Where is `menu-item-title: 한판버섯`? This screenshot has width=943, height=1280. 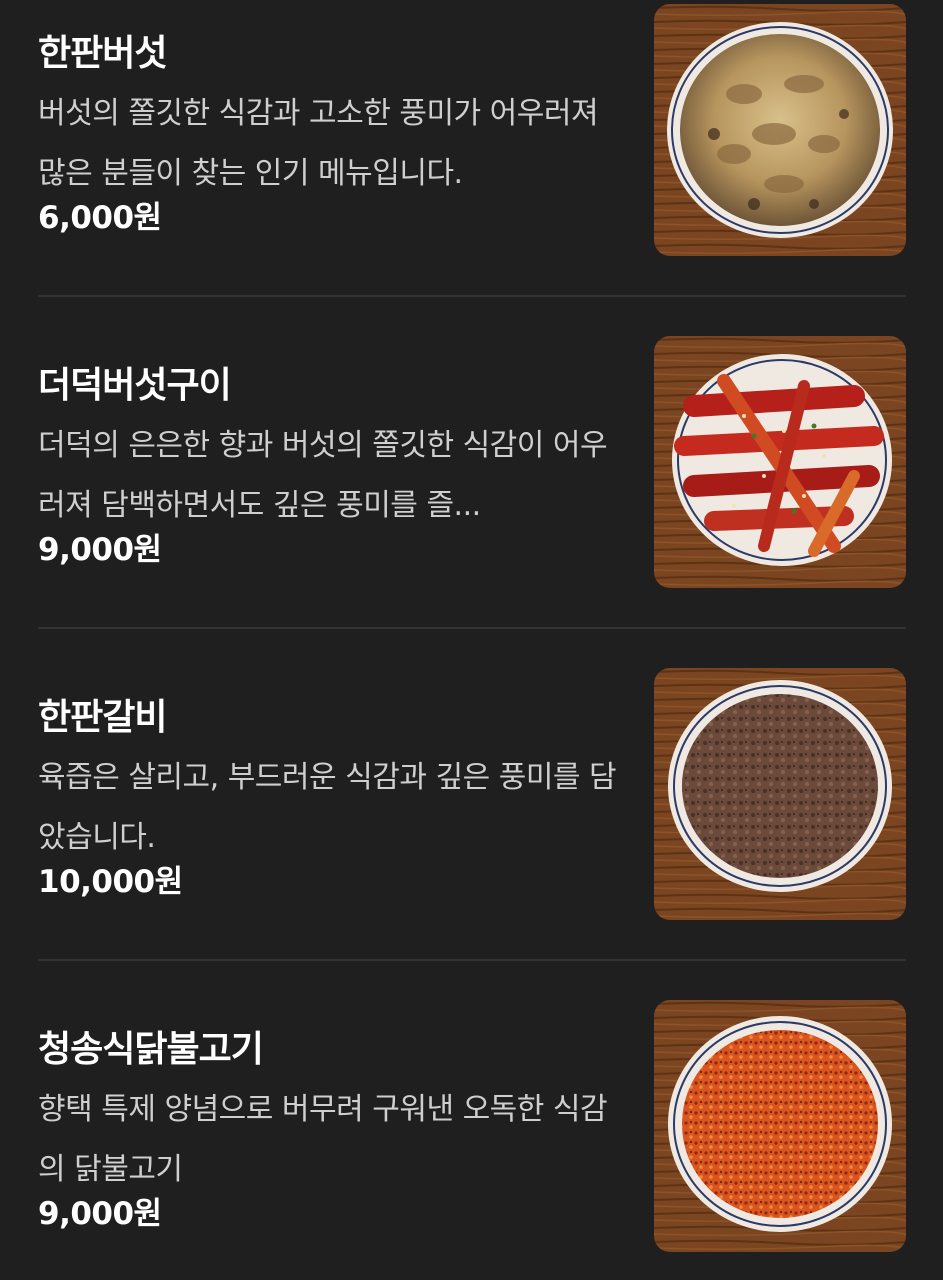 menu-item-title: 한판버섯 is located at coordinates (102, 53).